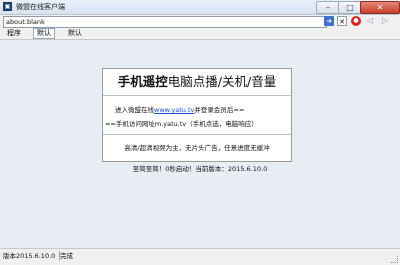 This screenshot has height=265, width=400. What do you see at coordinates (350, 7) in the screenshot?
I see `maximize-button: □` at bounding box center [350, 7].